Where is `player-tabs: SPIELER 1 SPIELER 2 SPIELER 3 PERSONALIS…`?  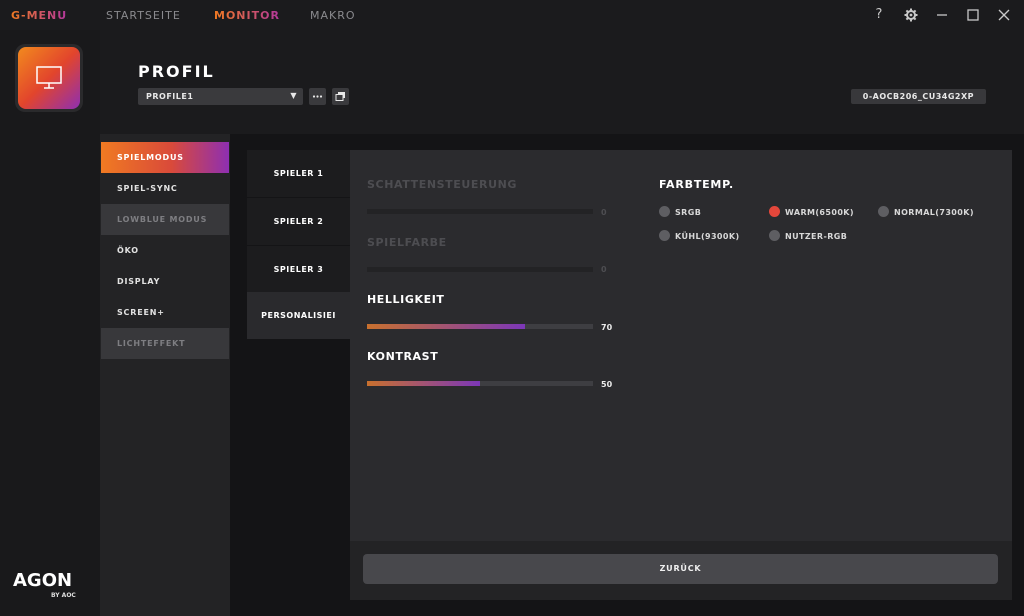
player-tabs: SPIELER 1 SPIELER 2 SPIELER 3 PERSONALIS… is located at coordinates (298, 245).